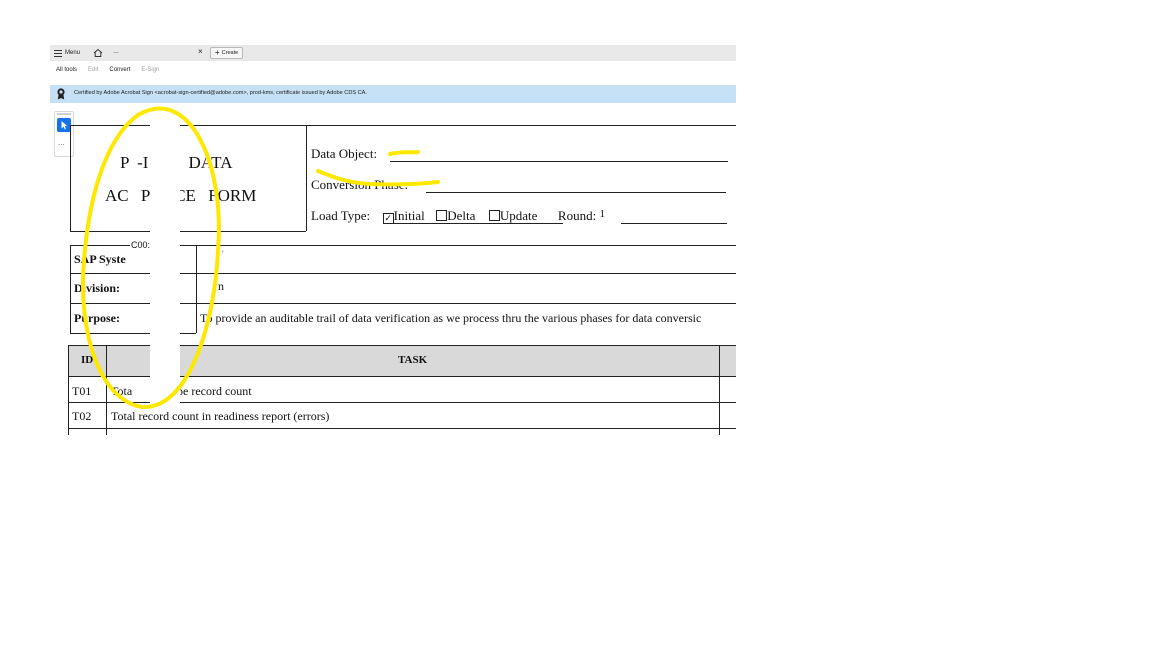 This screenshot has width=1152, height=648. What do you see at coordinates (719, 390) in the screenshot?
I see `task-right-divider` at bounding box center [719, 390].